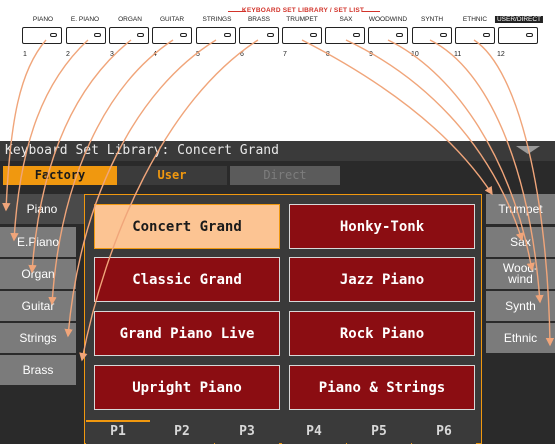 Image resolution: width=555 pixels, height=444 pixels. I want to click on sound-button-grand-piano-live: Grand Piano Live, so click(187, 333).